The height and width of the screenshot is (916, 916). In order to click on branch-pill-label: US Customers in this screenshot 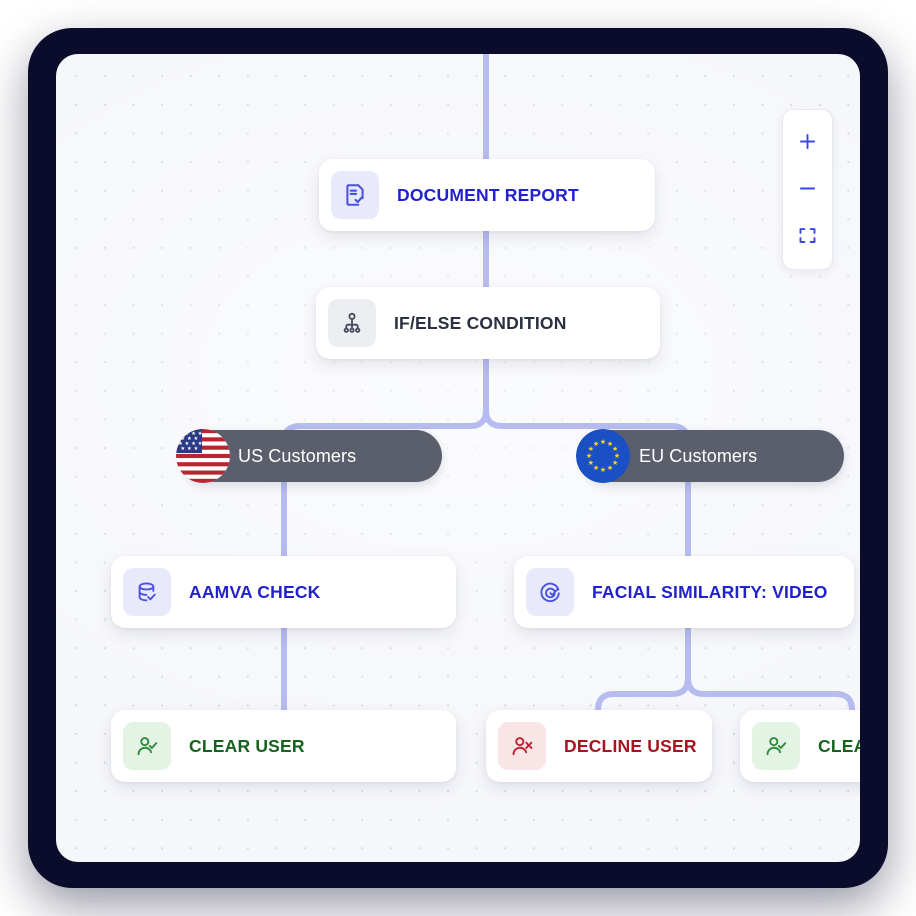, I will do `click(297, 455)`.